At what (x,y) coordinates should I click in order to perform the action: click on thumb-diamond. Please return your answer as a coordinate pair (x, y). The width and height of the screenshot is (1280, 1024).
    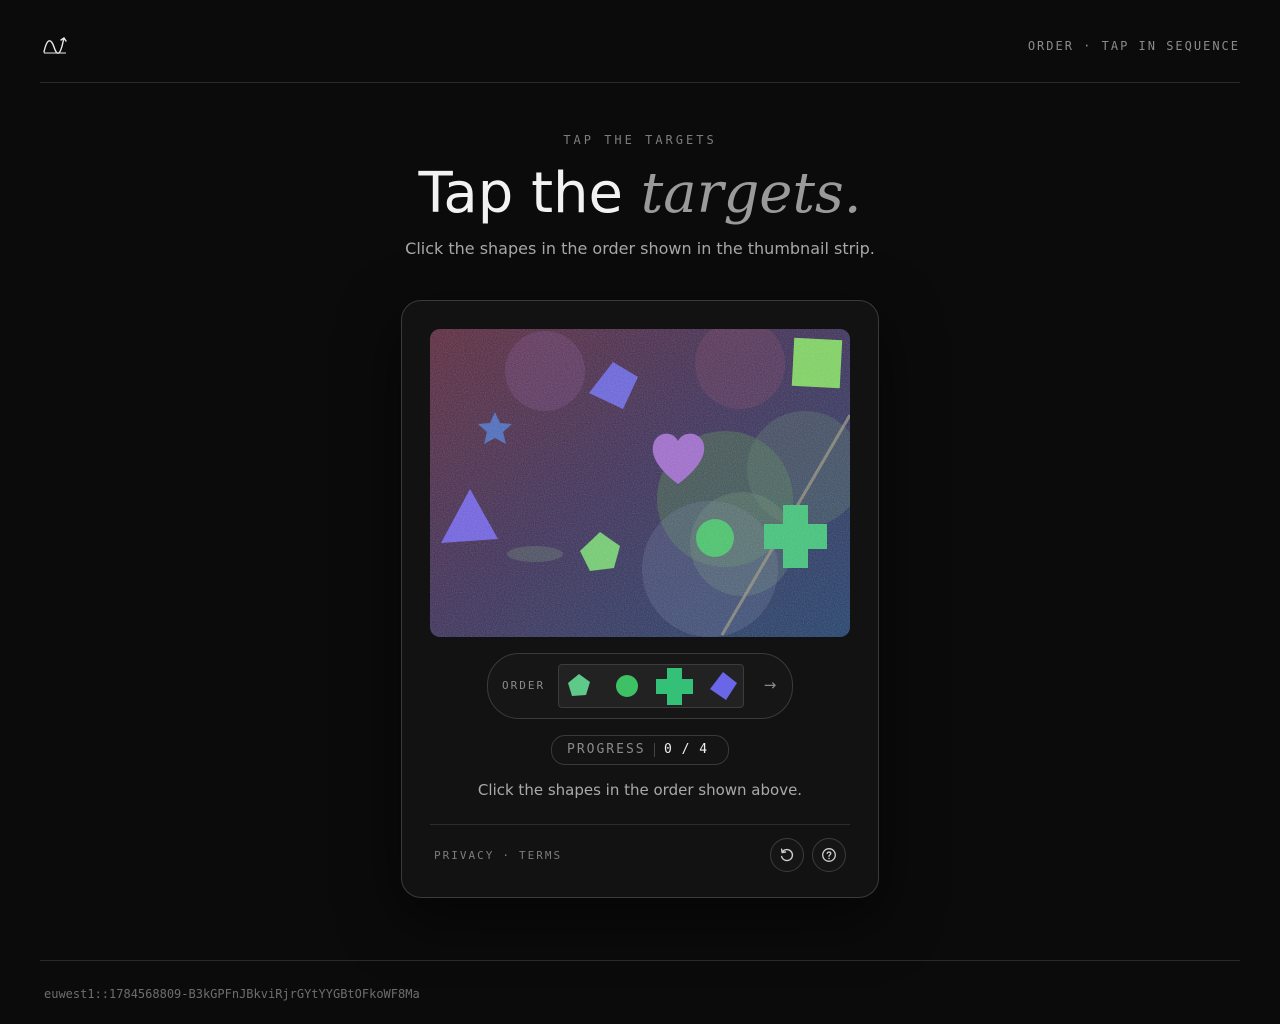
    Looking at the image, I should click on (723, 686).